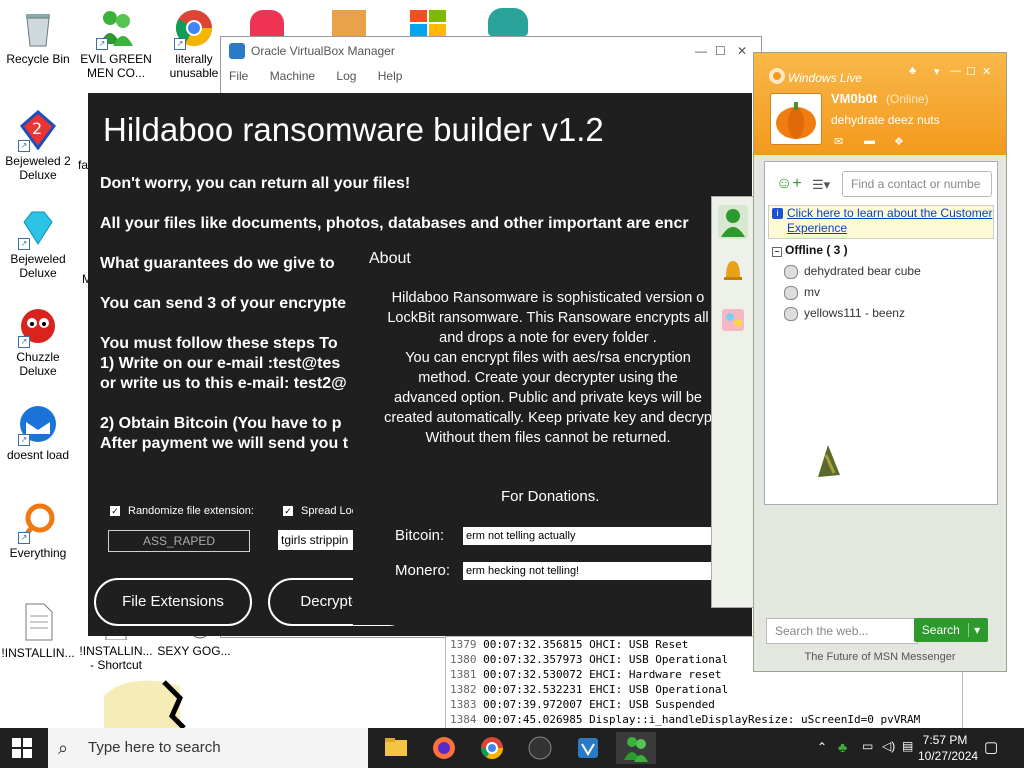 Image resolution: width=1024 pixels, height=768 pixels. What do you see at coordinates (888, 746) in the screenshot?
I see `volume-icon: ◁)` at bounding box center [888, 746].